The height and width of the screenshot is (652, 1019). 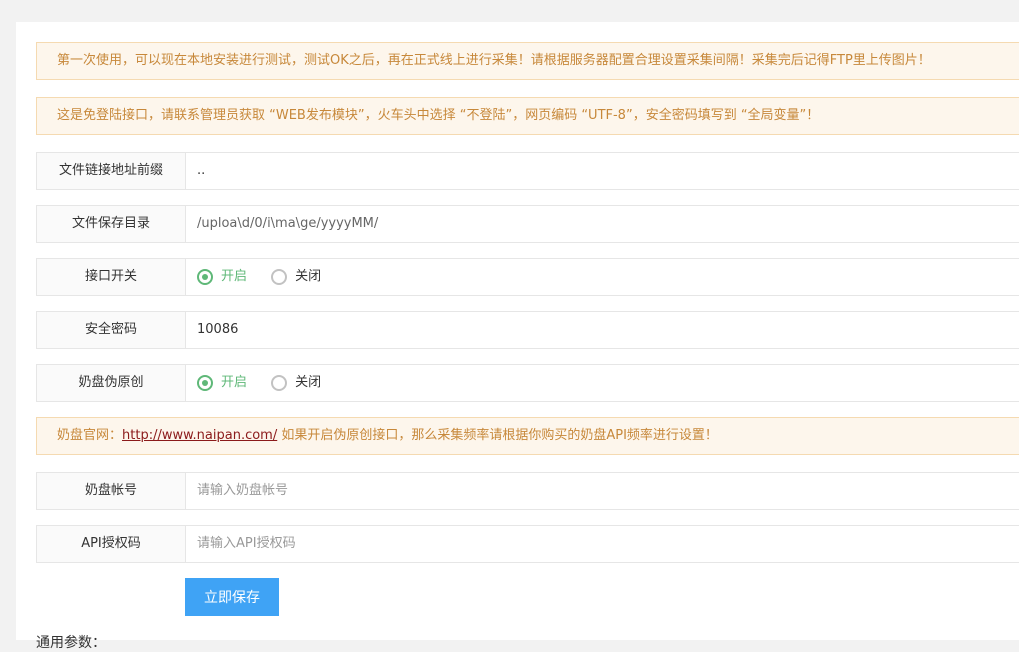 What do you see at coordinates (602, 544) in the screenshot?
I see `api-auth-code-input: 请输入API授权码` at bounding box center [602, 544].